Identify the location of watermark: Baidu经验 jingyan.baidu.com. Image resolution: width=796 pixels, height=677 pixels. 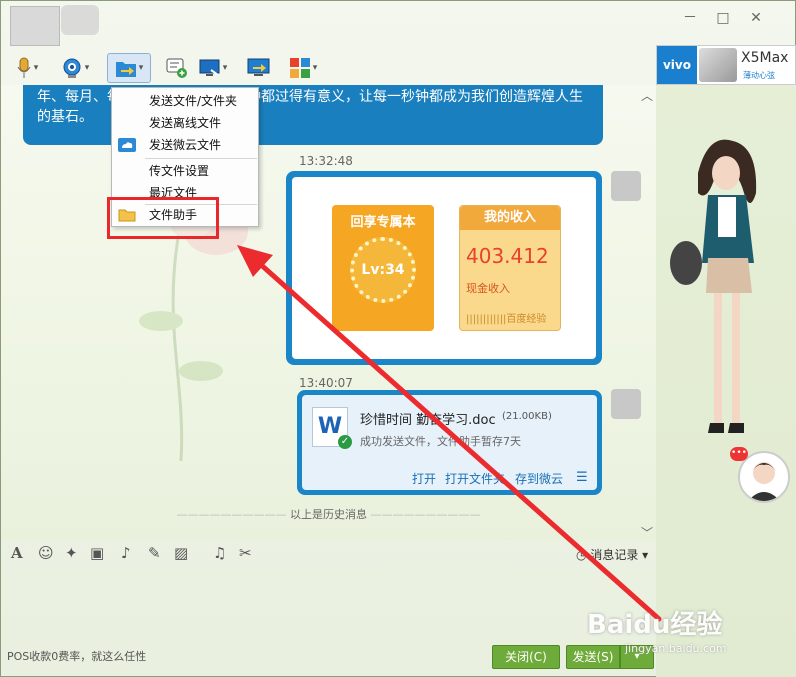
(688, 631).